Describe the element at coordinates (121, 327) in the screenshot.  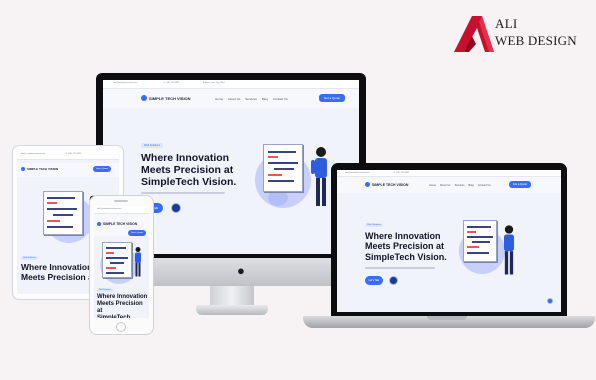
I see `phone-home-button` at that location.